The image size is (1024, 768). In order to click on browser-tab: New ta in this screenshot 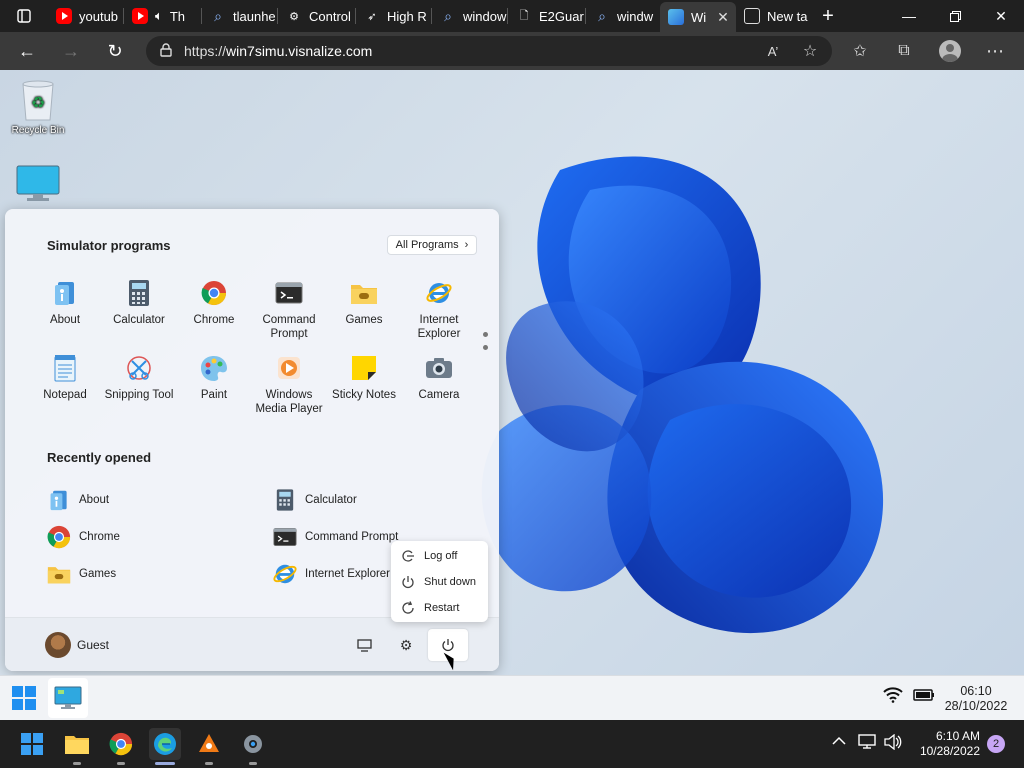, I will do `click(774, 16)`.